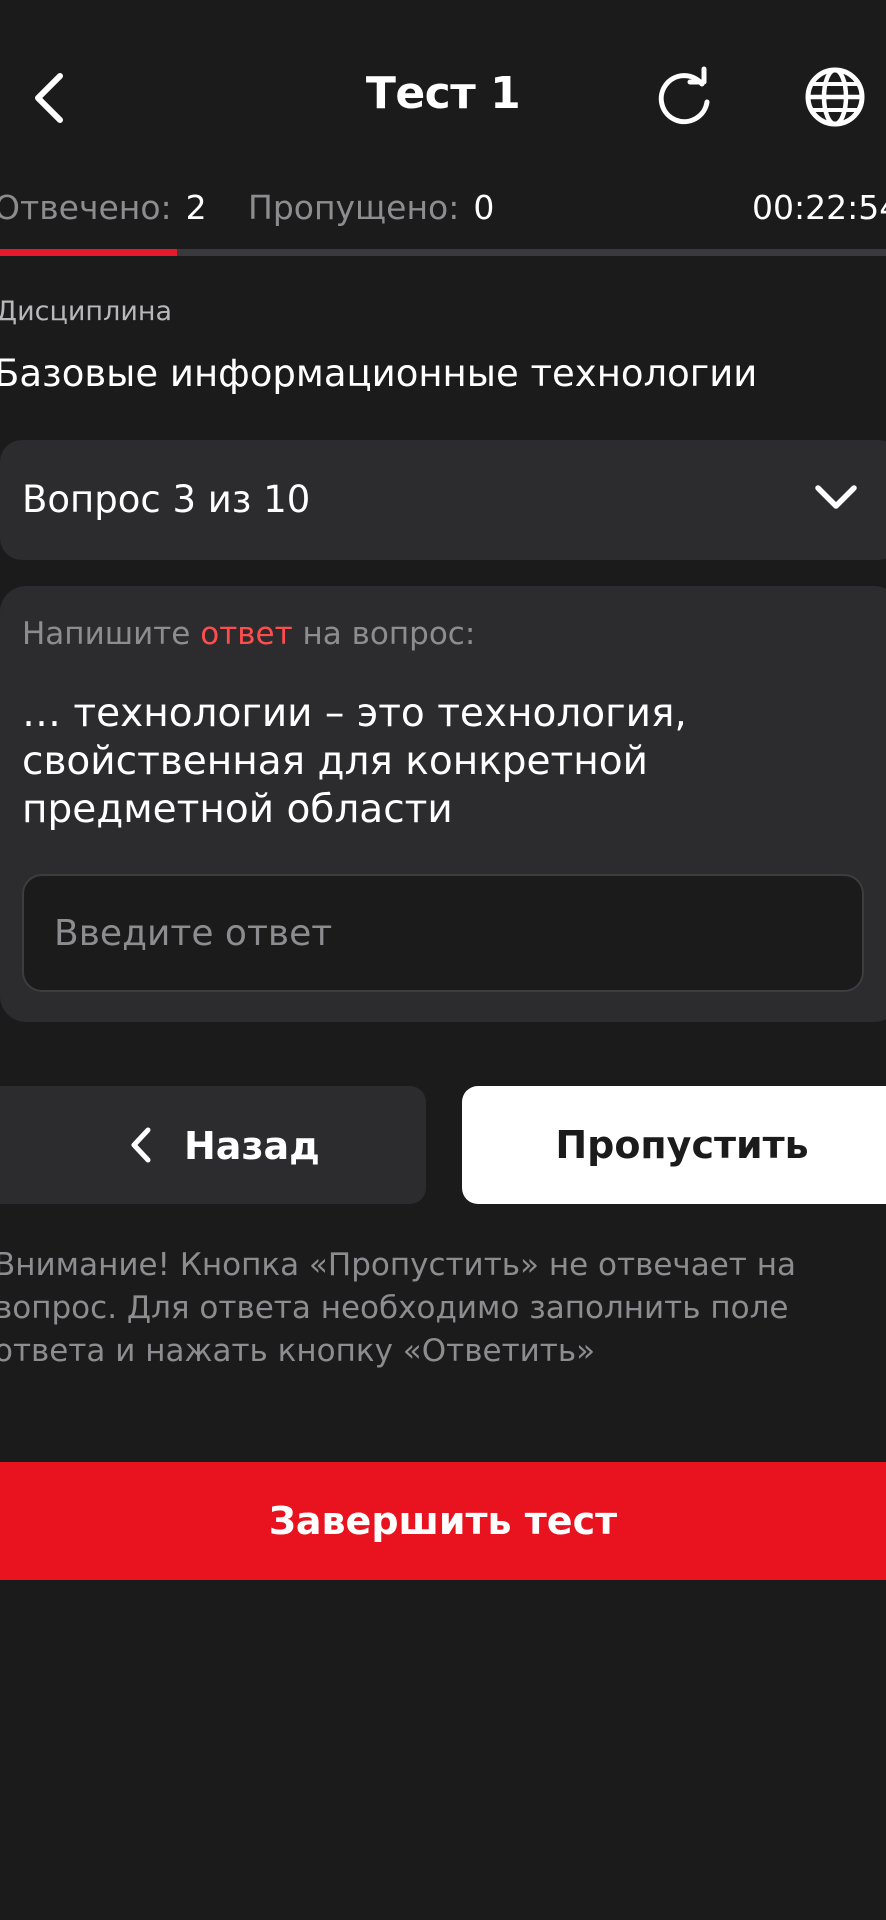 The width and height of the screenshot is (886, 1920). I want to click on back-button-label: Назад, so click(252, 1146).